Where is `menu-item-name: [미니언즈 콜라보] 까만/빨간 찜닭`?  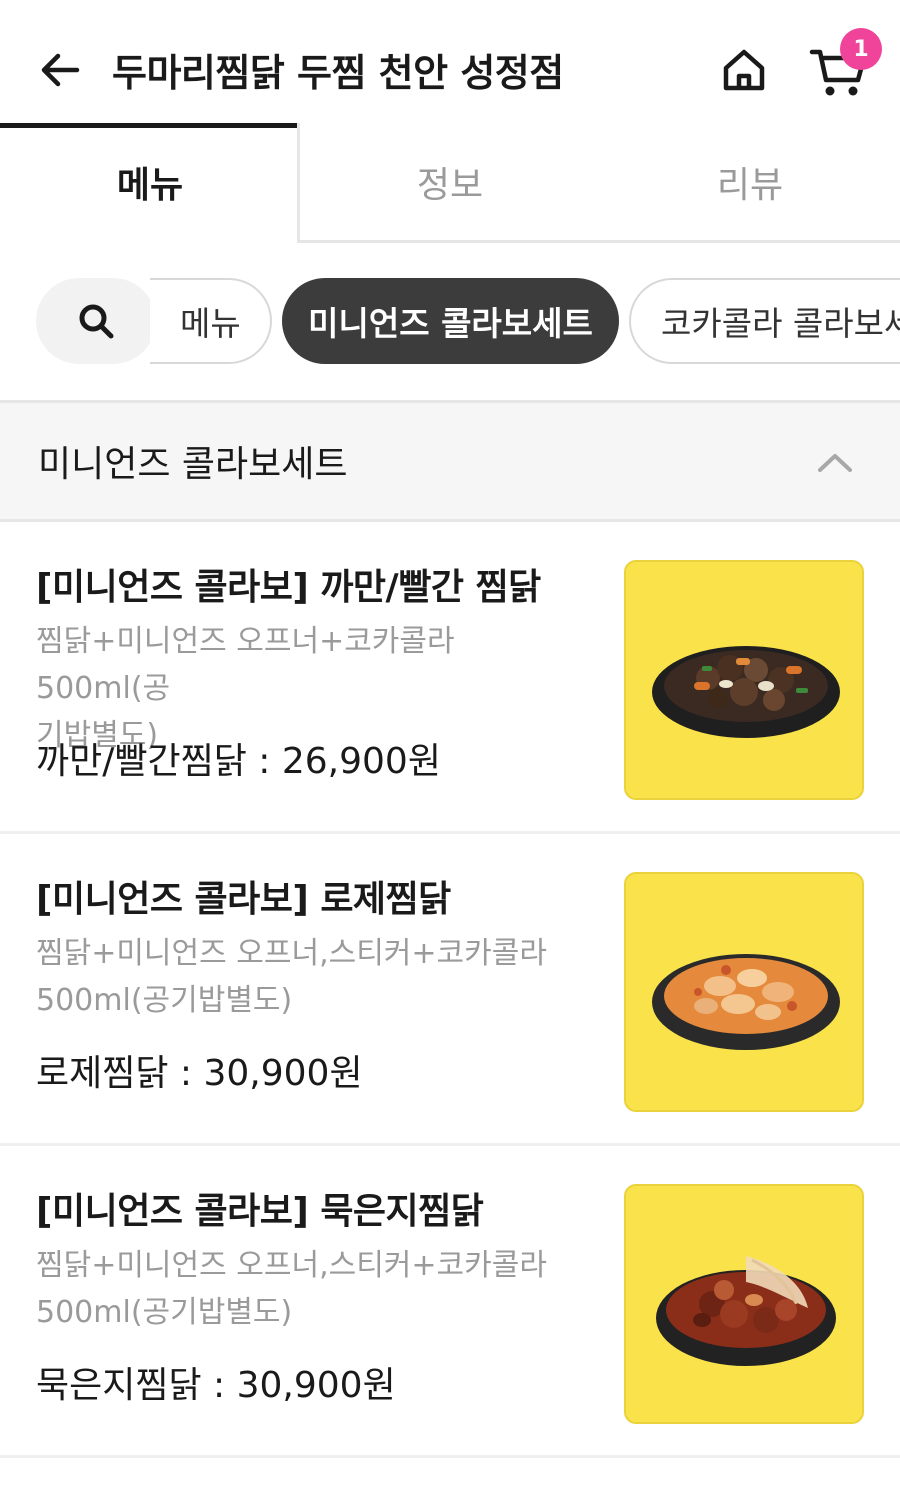
menu-item-name: [미니언즈 콜라보] 까만/빨간 찜닭 is located at coordinates (288, 587).